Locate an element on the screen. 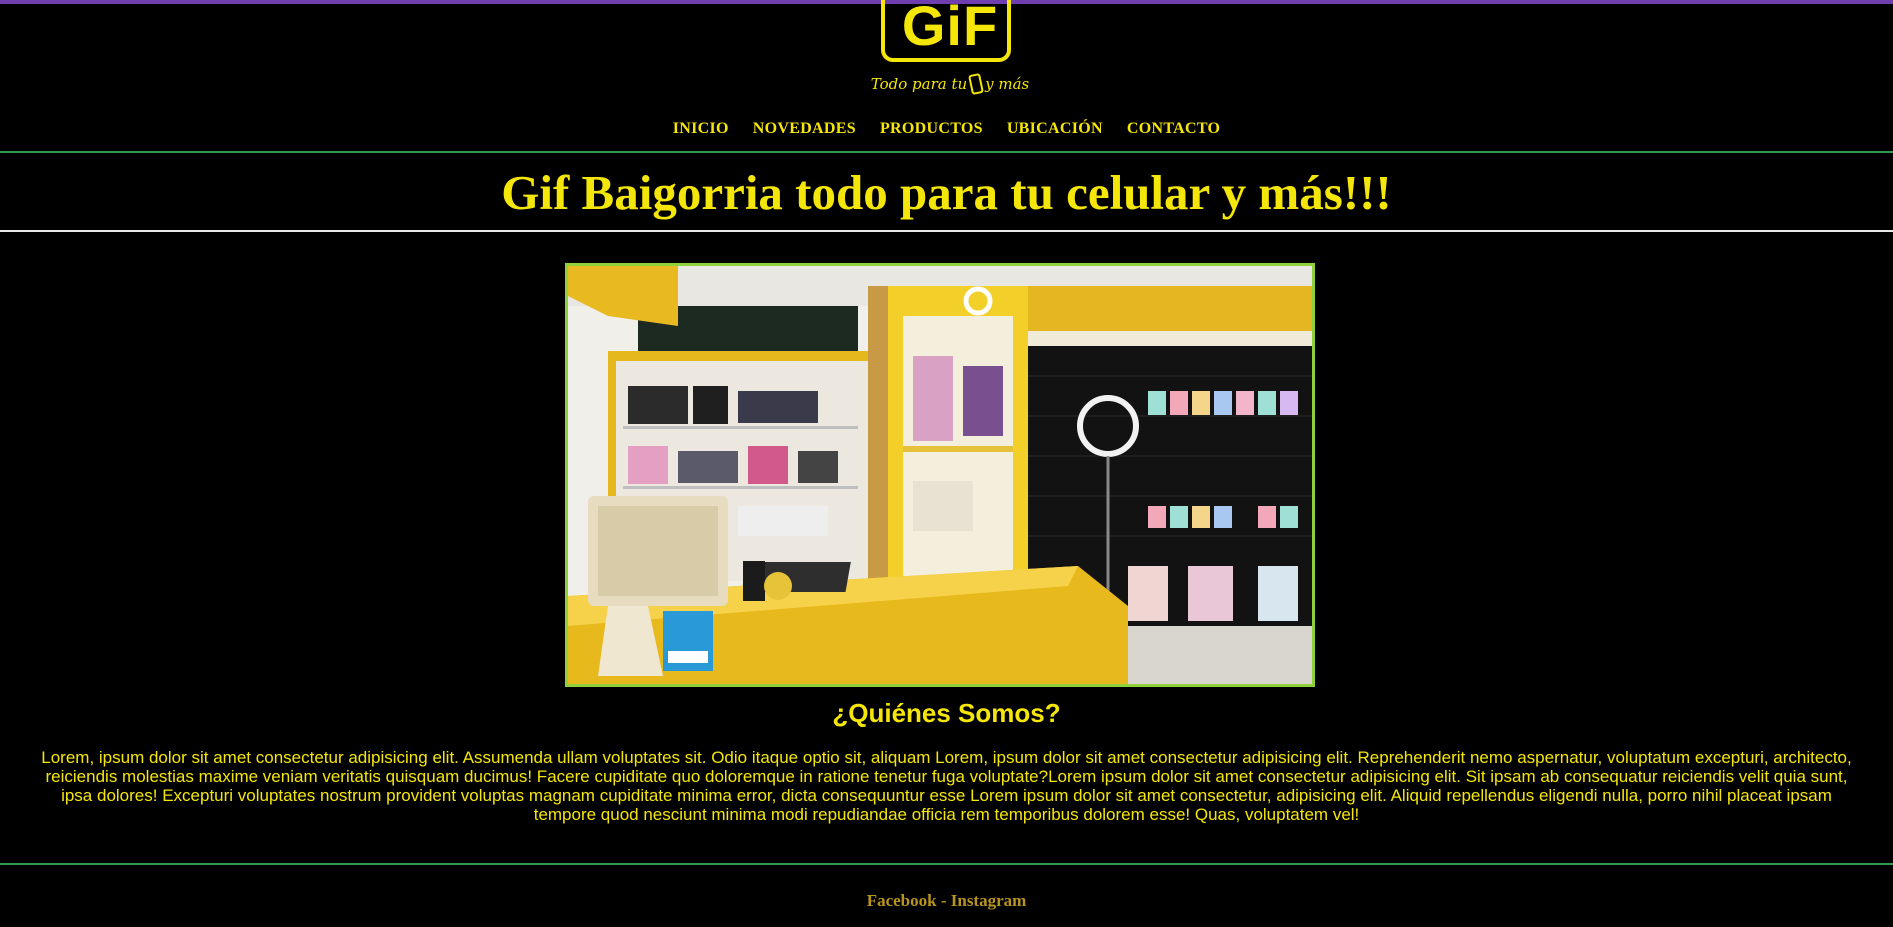 This screenshot has height=927, width=1893. phone-icon is located at coordinates (976, 84).